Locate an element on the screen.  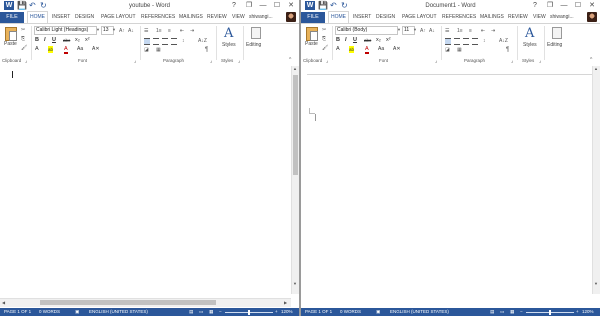
justify-icon is located at coordinates (475, 41).